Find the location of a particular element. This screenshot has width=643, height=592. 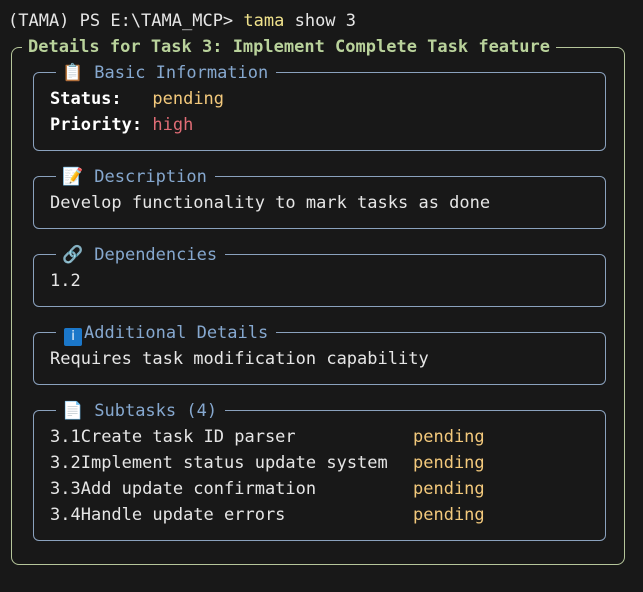

description-title-text: Description is located at coordinates (150, 177).